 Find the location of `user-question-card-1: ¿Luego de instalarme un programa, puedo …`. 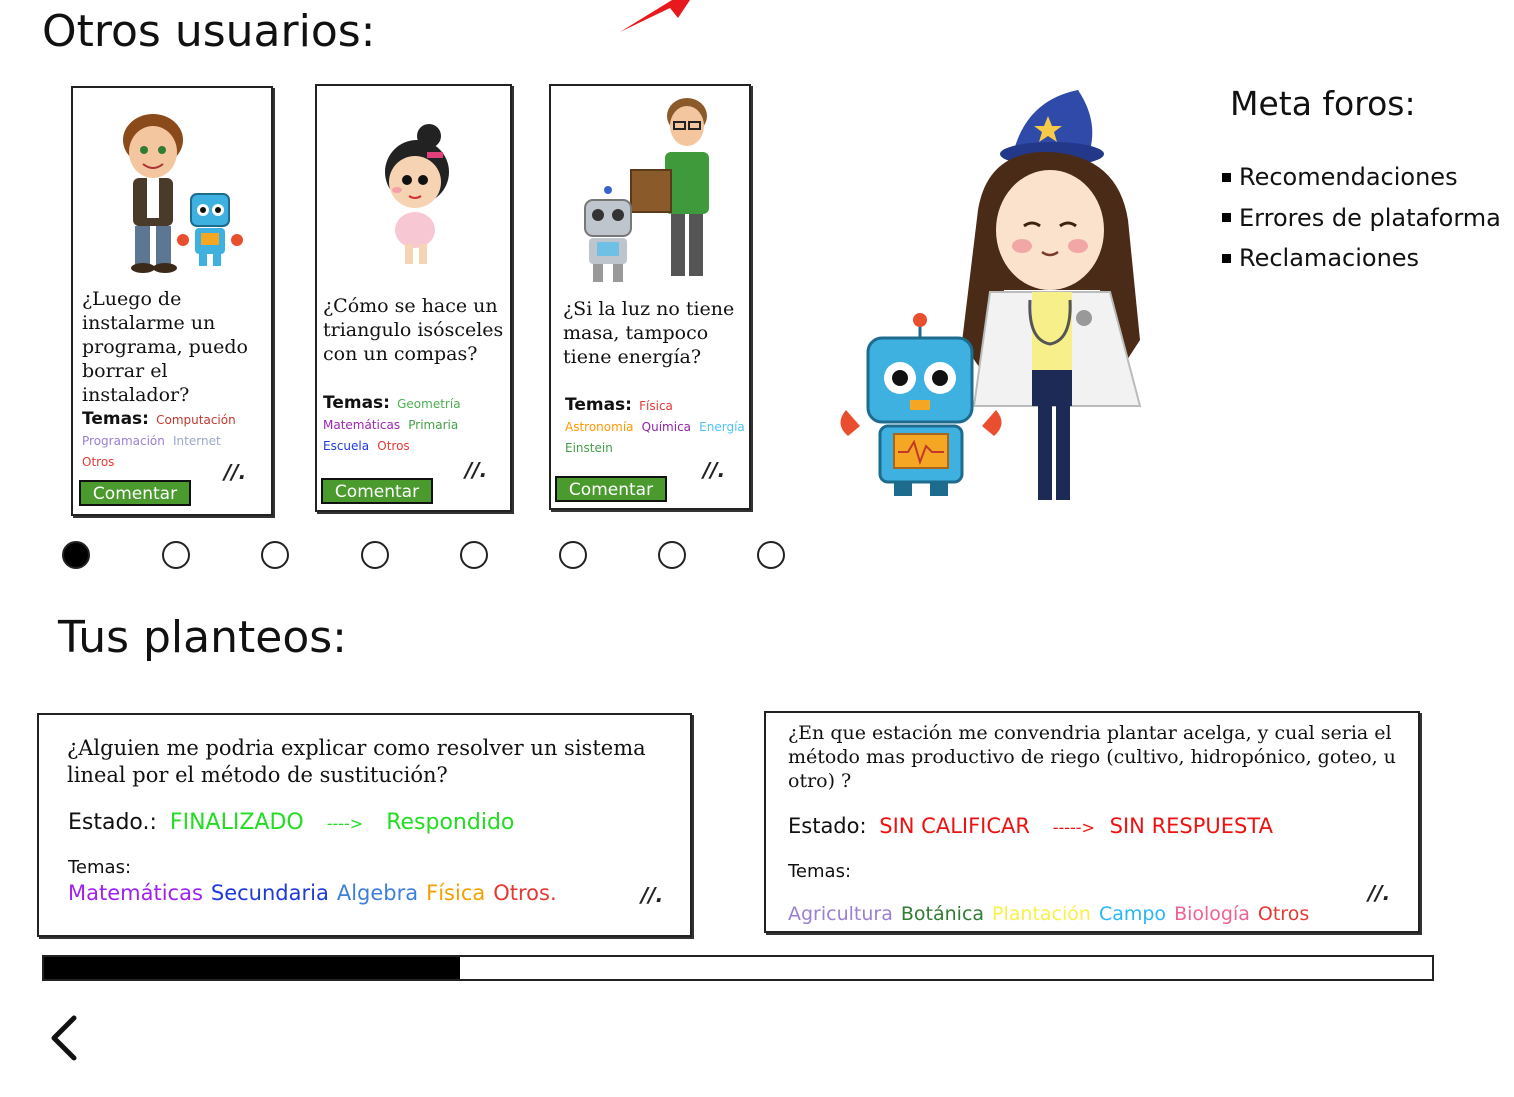

user-question-card-1: ¿Luego de instalarme un programa, puedo … is located at coordinates (172, 301).